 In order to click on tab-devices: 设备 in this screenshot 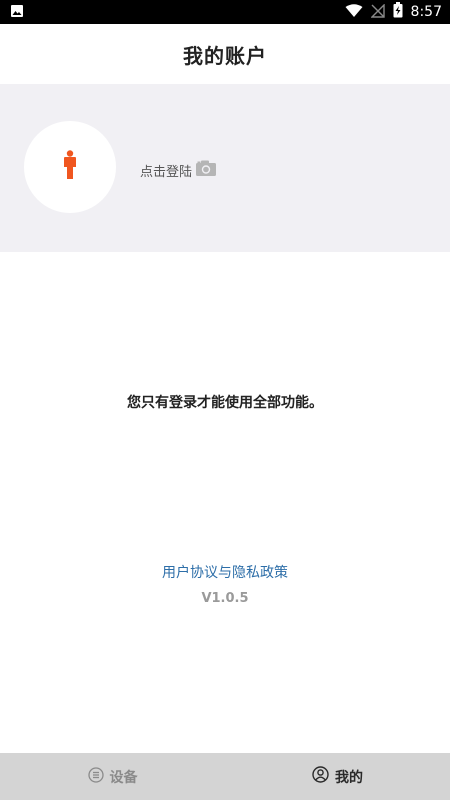, I will do `click(112, 776)`.